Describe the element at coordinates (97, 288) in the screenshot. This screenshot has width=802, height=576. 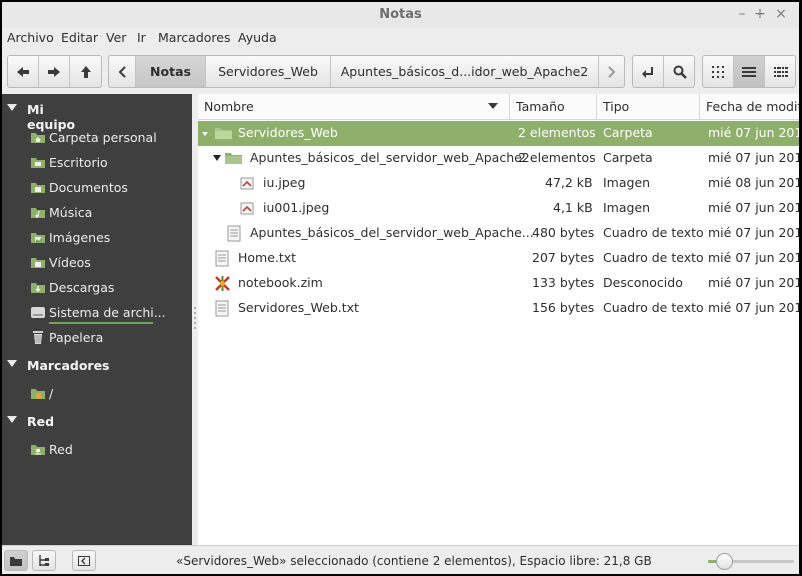
I see `sidebar-item-descargas: Descargas` at that location.